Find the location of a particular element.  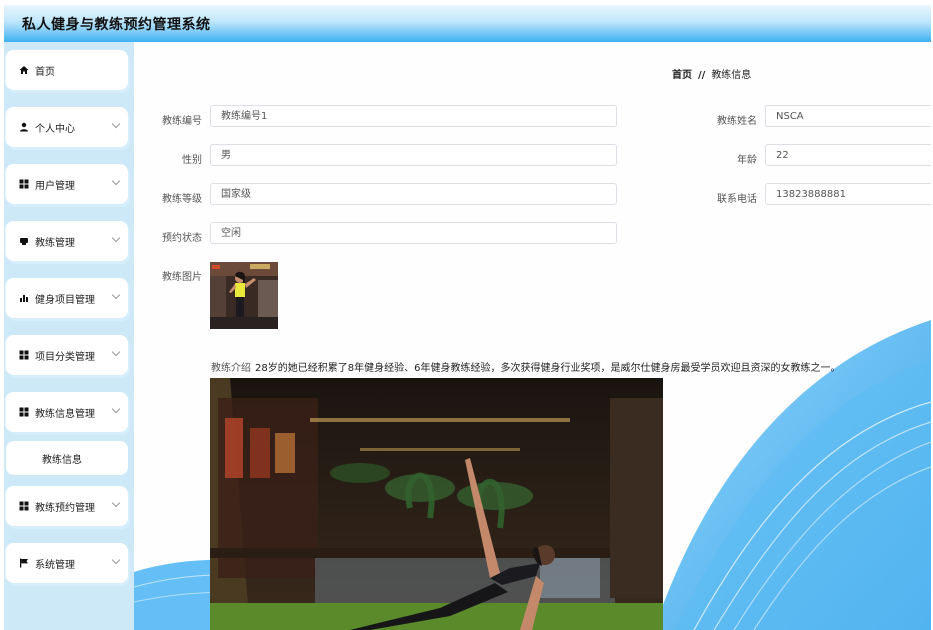

sidebar-item-label: 首页 is located at coordinates (45, 72).